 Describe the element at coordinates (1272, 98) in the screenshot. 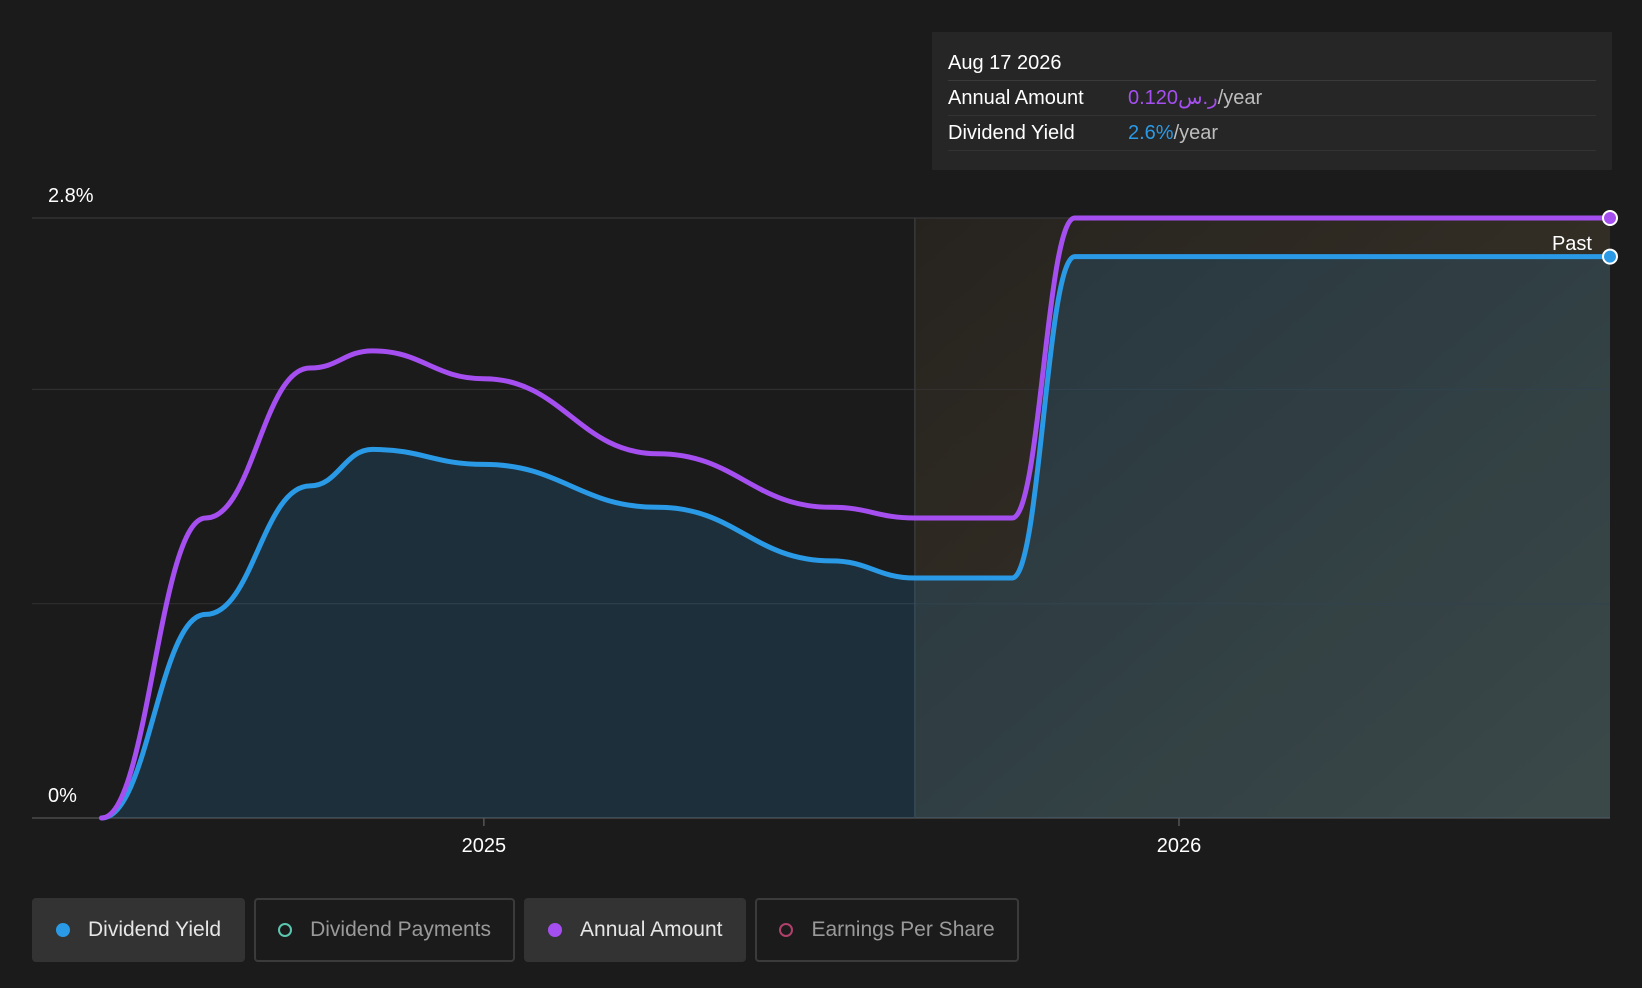

I see `tooltip-row-annual-amount: Annual Amount 0.120ر.س/year` at that location.